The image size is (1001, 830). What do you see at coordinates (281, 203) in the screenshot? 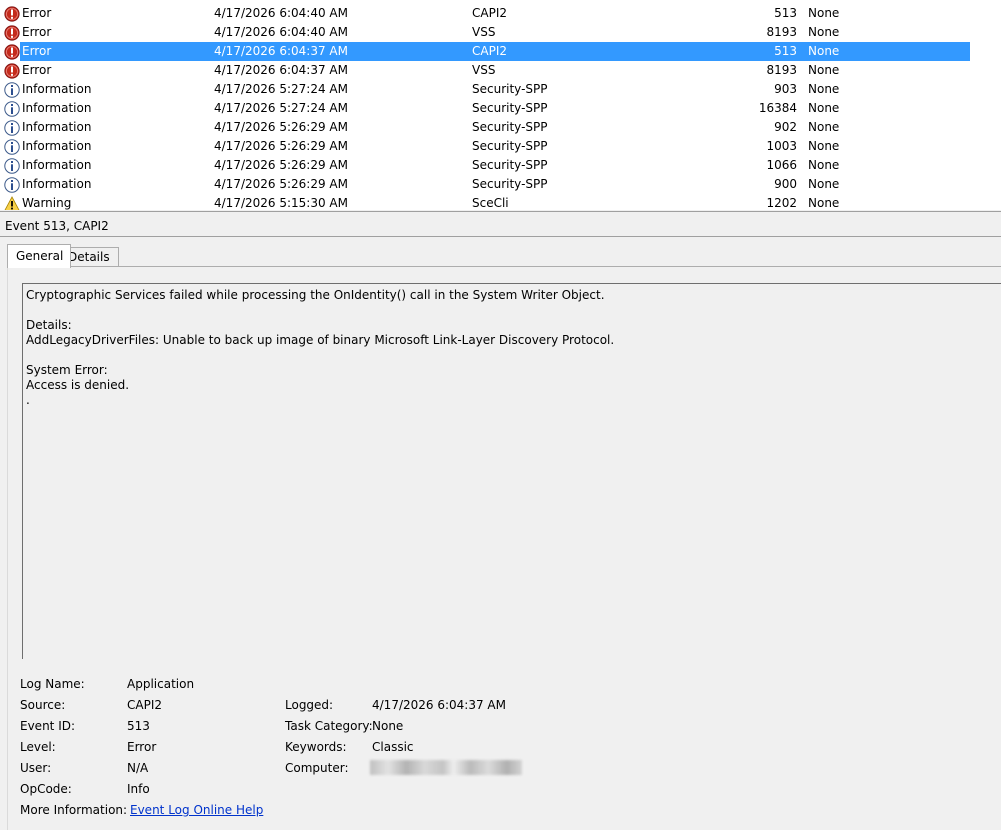
I see `event-date-time: 4/17/2026 5:15:30 AM` at bounding box center [281, 203].